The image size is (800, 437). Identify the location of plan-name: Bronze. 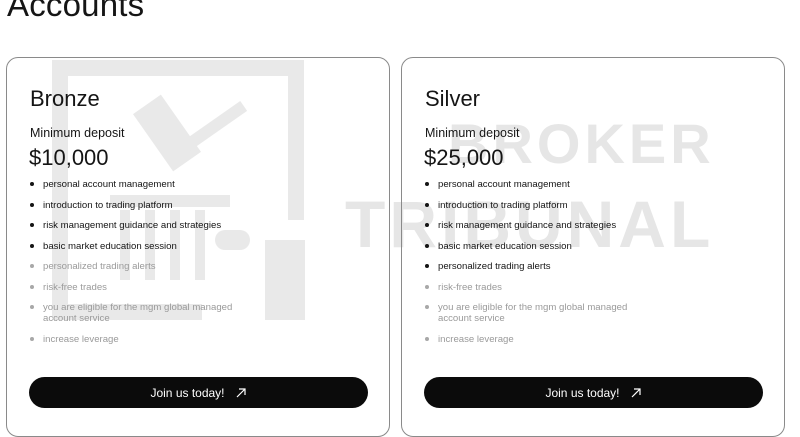
(65, 98).